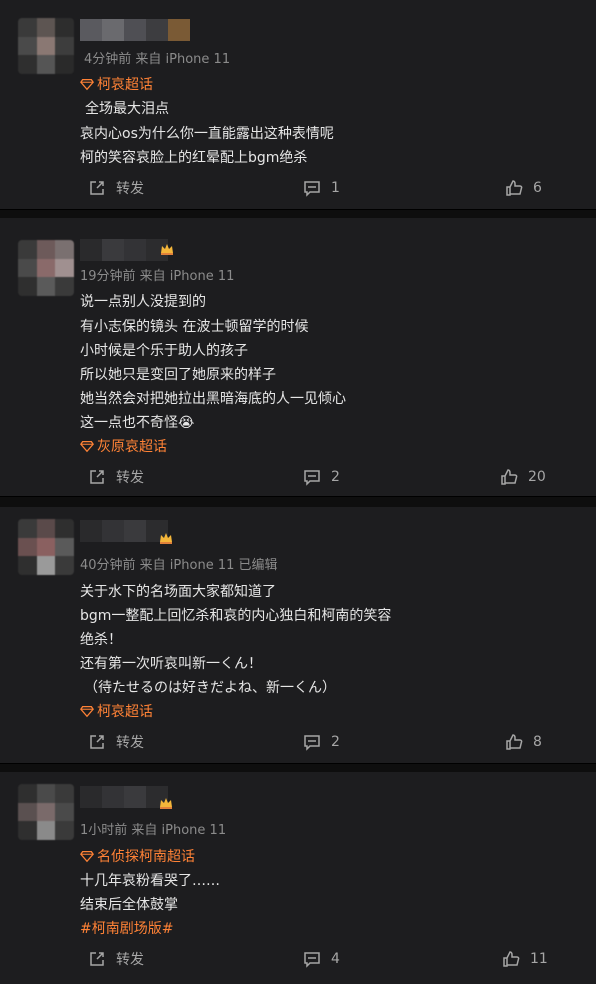 This screenshot has height=984, width=596. I want to click on action-bar: 转发 4 11, so click(298, 959).